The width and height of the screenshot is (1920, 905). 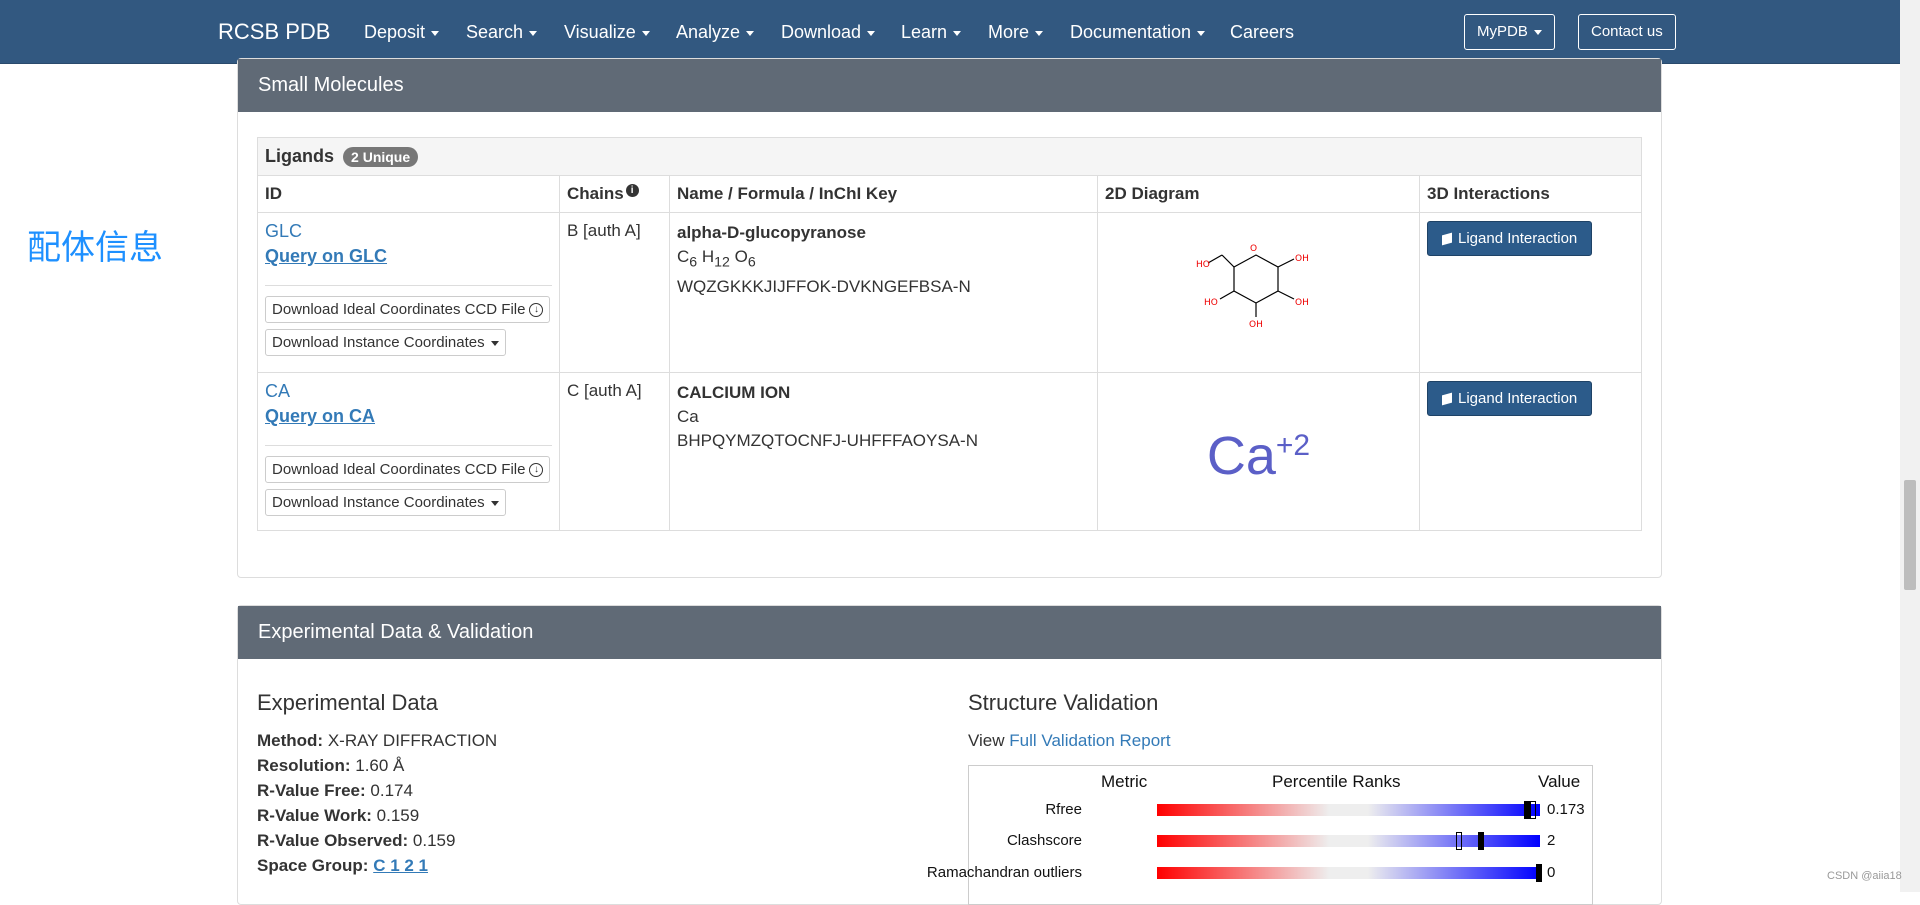 I want to click on nav-visualize: Visualize, so click(x=607, y=32).